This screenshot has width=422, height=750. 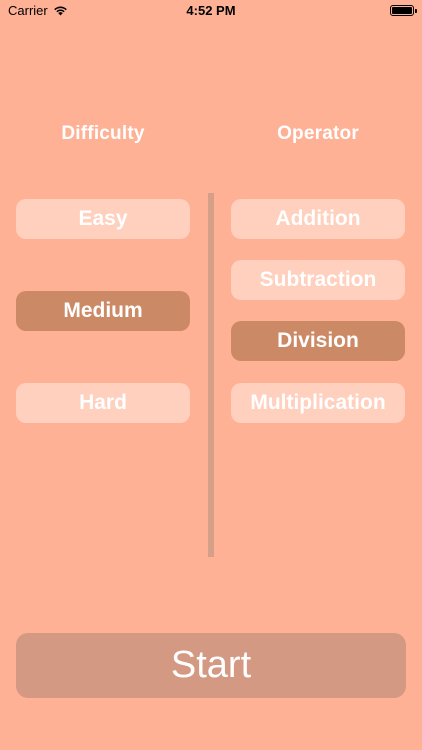 I want to click on operator-division-button: Division, so click(x=318, y=341).